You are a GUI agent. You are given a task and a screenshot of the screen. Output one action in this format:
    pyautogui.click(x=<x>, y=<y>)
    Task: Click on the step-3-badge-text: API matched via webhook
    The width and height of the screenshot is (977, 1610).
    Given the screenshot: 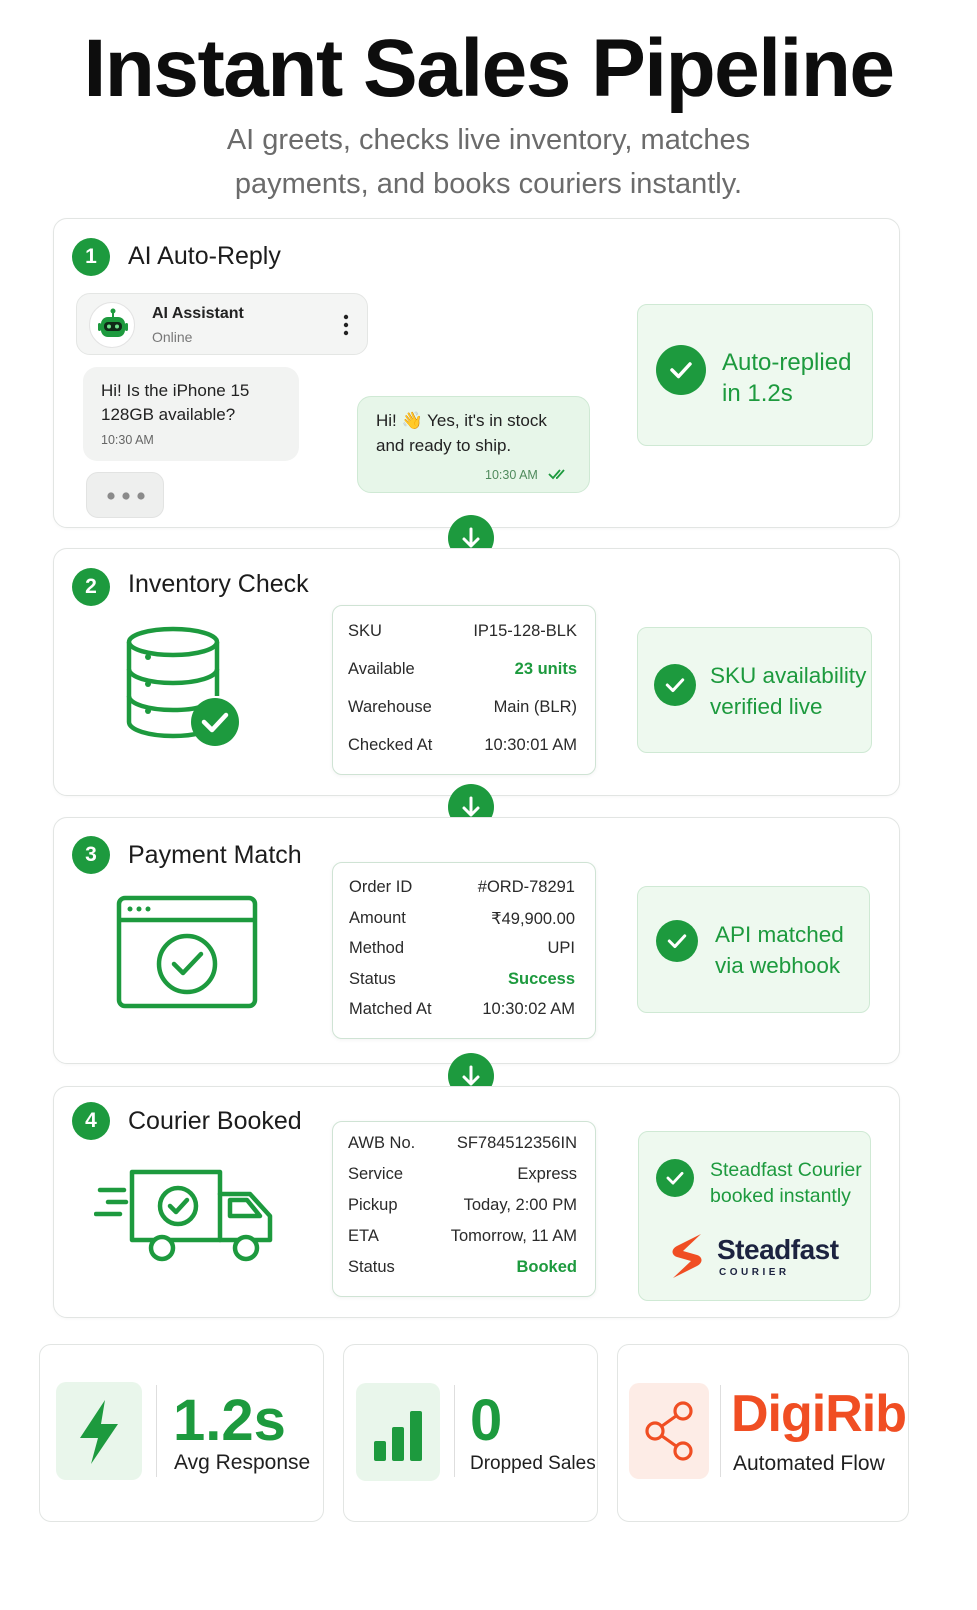 What is the action you would take?
    pyautogui.click(x=779, y=950)
    